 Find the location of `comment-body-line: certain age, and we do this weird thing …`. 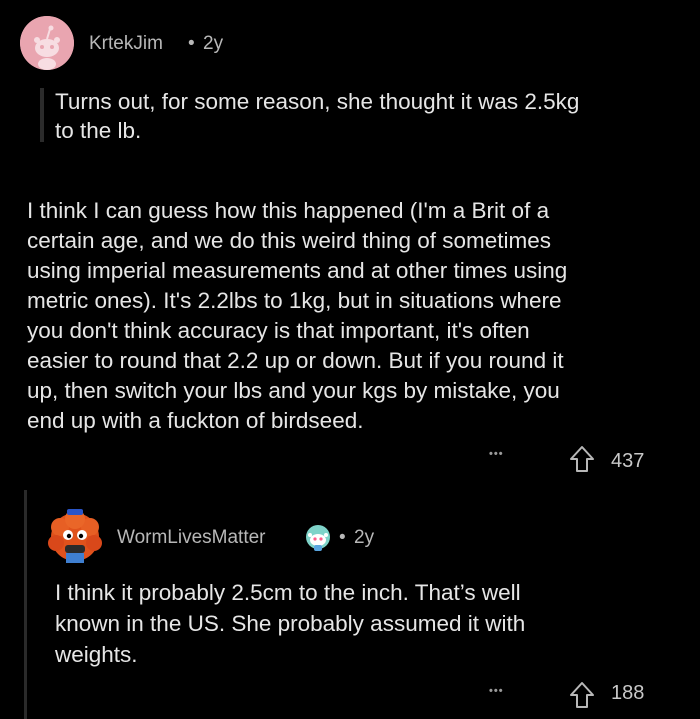

comment-body-line: certain age, and we do this weird thing … is located at coordinates (289, 240).